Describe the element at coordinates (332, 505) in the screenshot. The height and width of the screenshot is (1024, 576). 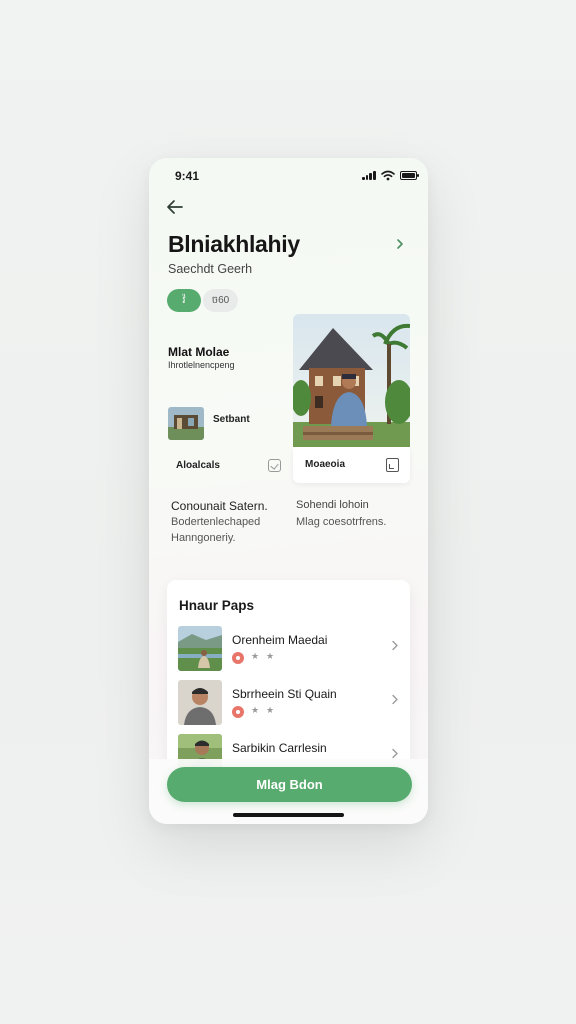
I see `description-right-title: Sohendi lohoin` at that location.